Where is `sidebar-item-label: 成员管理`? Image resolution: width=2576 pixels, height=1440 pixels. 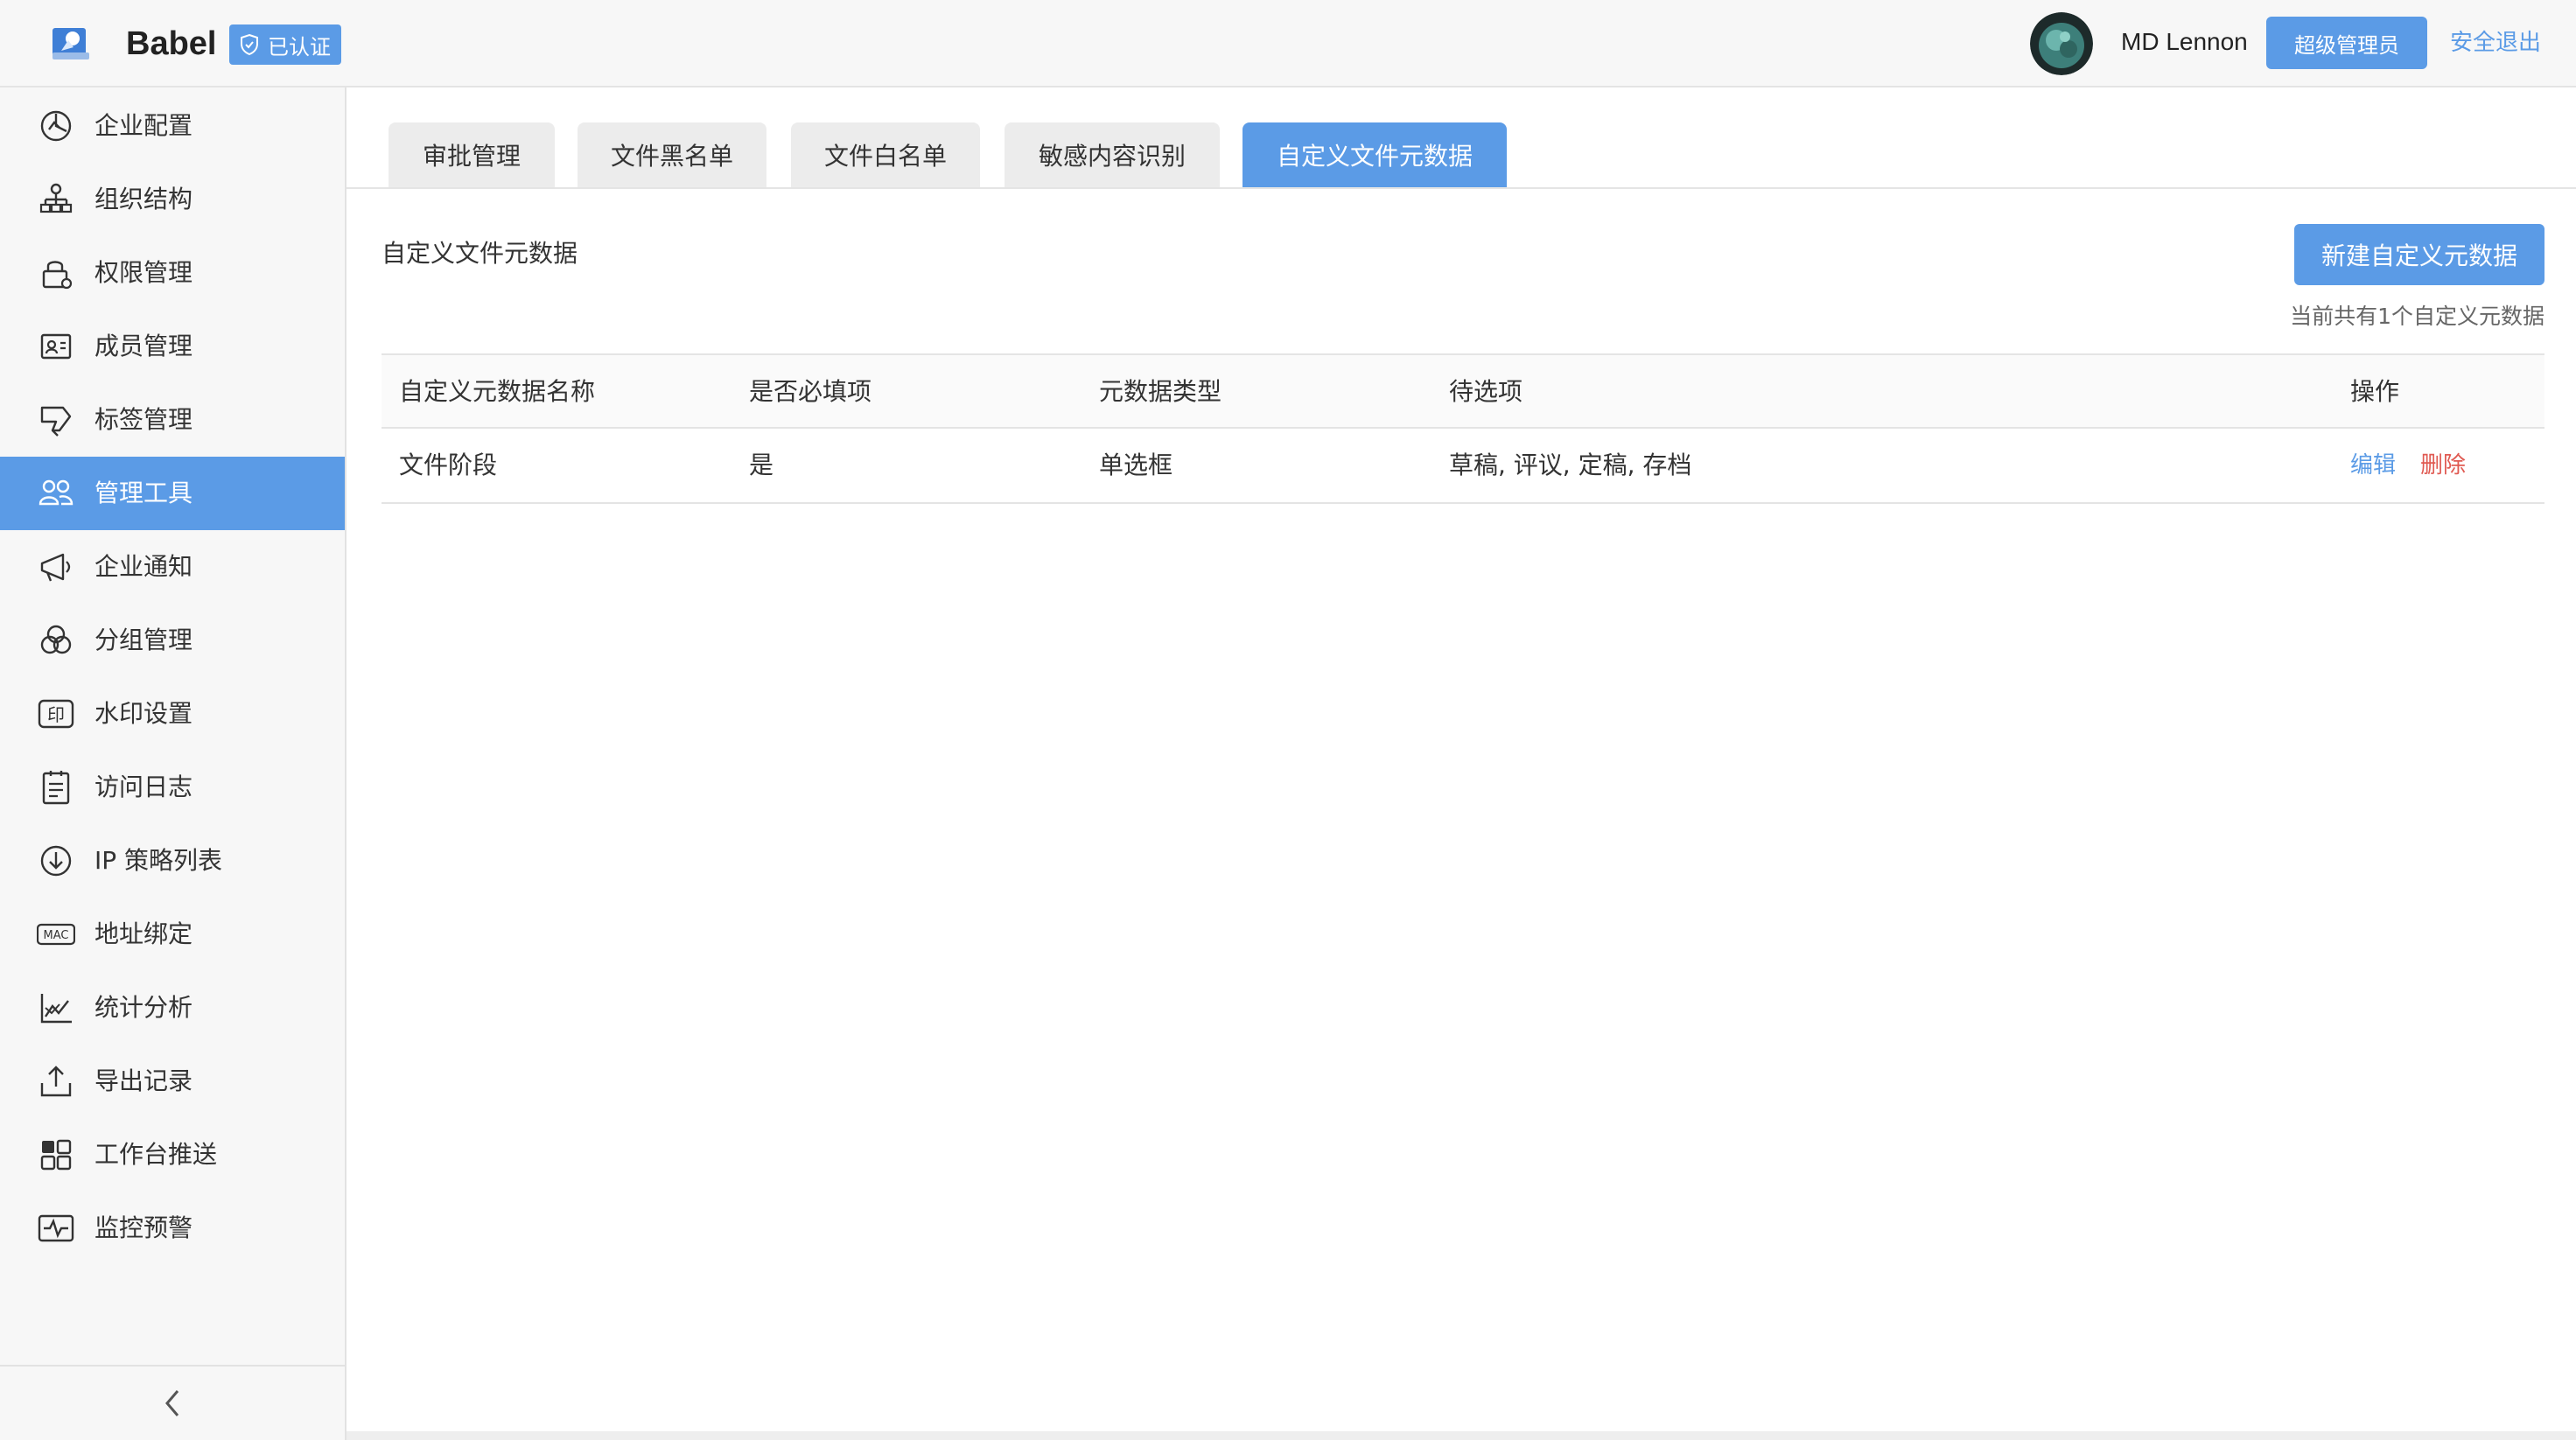
sidebar-item-label: 成员管理 is located at coordinates (143, 346).